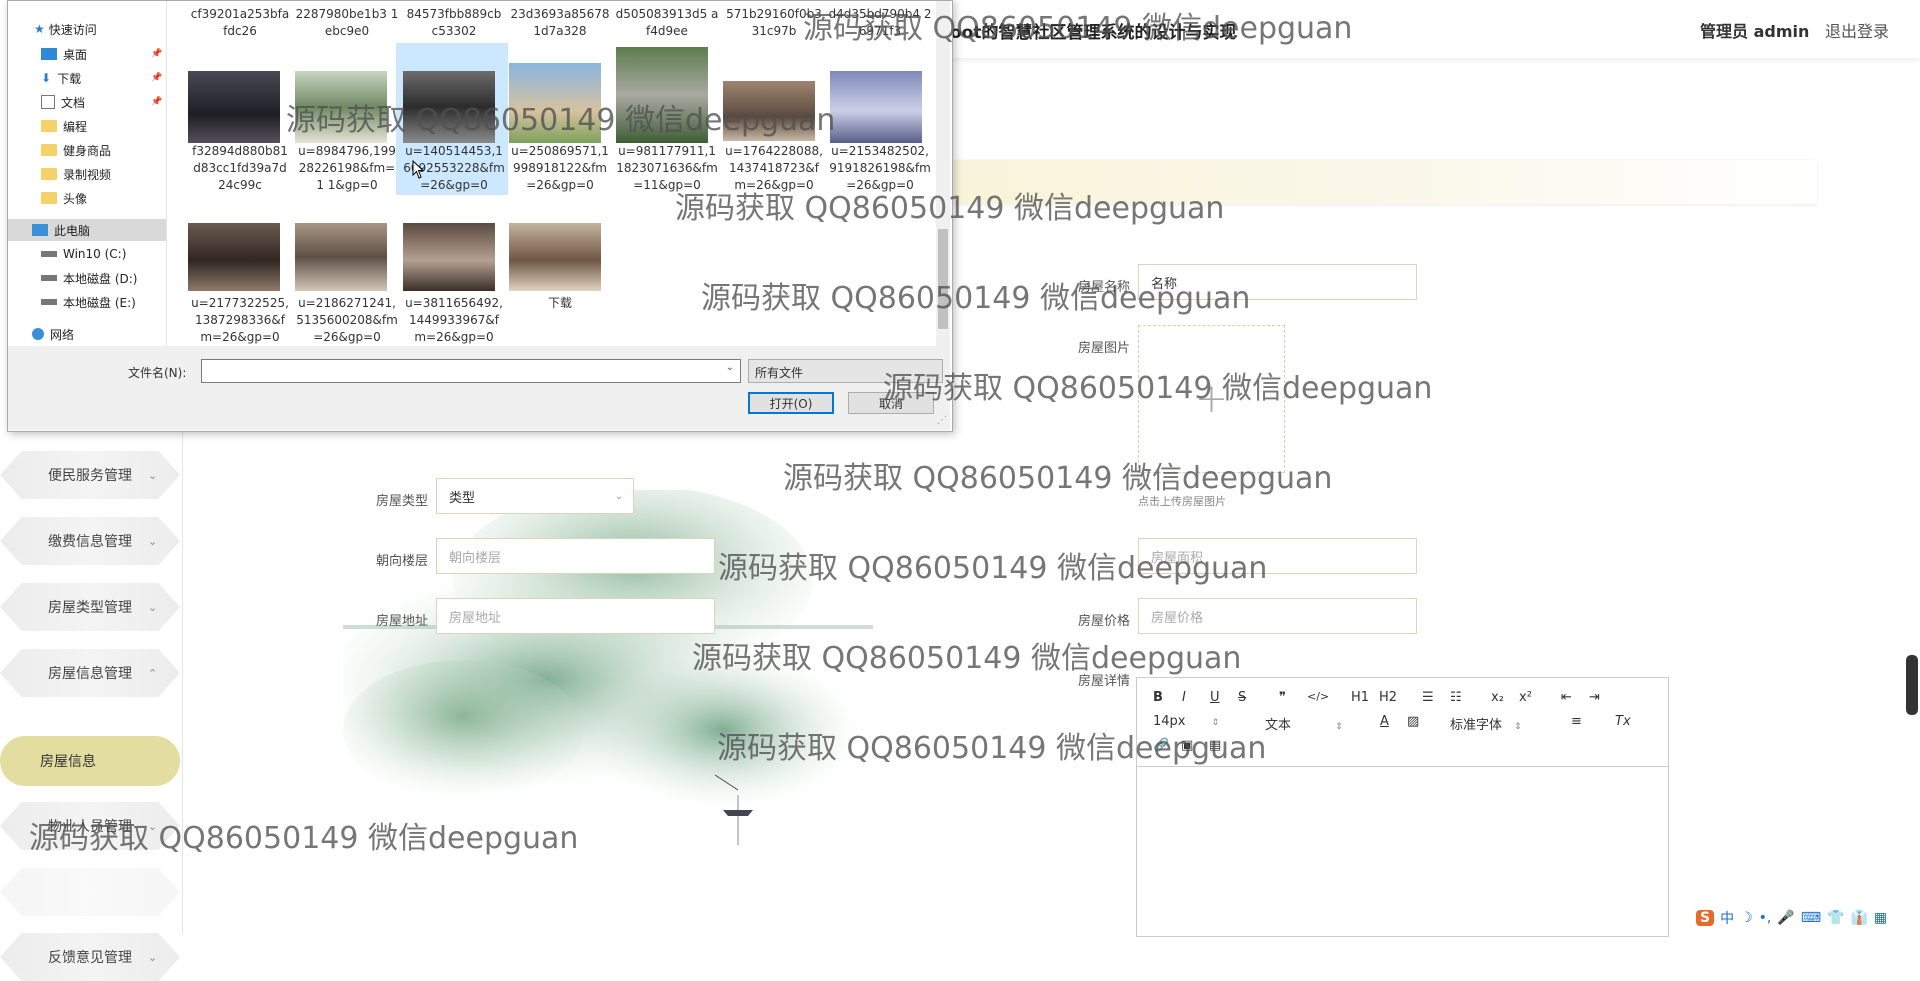  What do you see at coordinates (1811, 918) in the screenshot?
I see `keyboard-icon: ⌨` at bounding box center [1811, 918].